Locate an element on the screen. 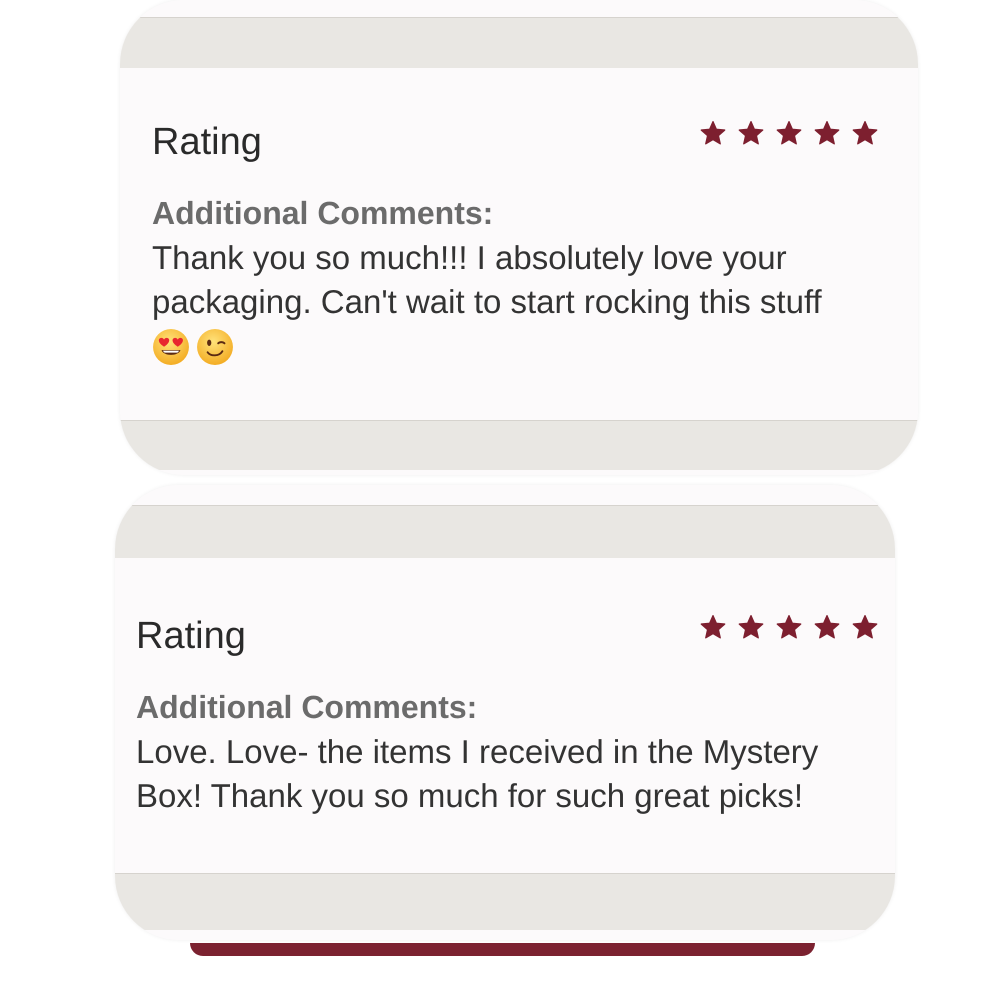  comment-text: Love. Love- the items I received in the Mystery Box! Thank you so much for such great picks! is located at coordinates (478, 774).